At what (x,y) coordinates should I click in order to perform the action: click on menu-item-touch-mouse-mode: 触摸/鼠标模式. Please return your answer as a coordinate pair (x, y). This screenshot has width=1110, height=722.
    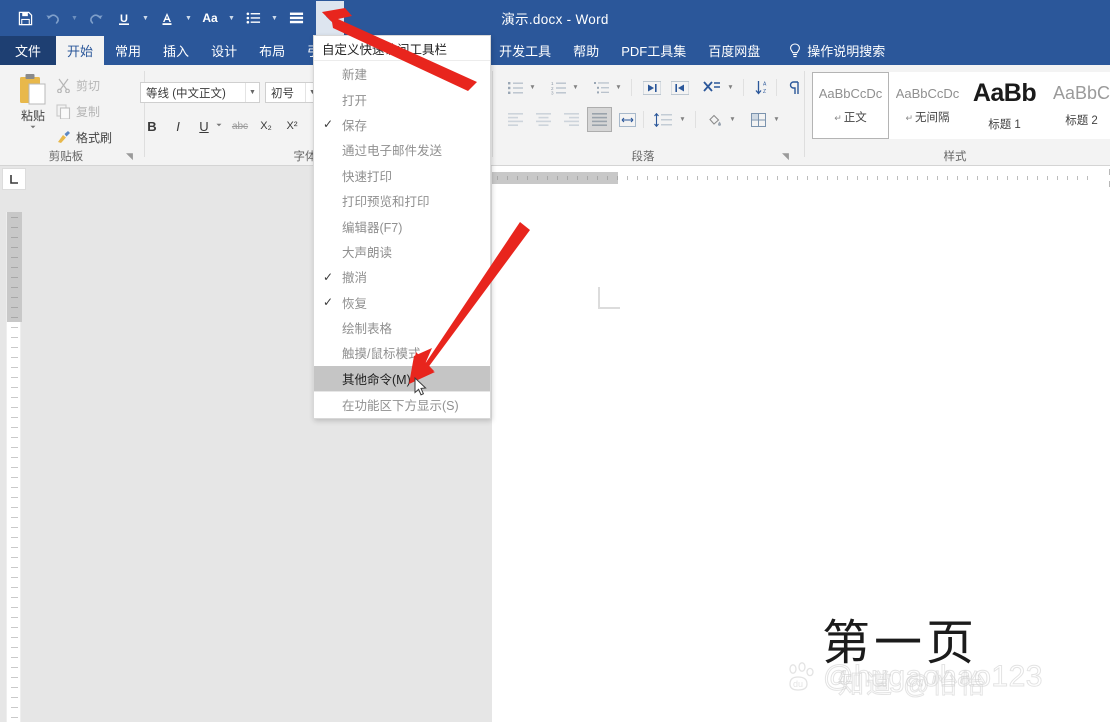
    Looking at the image, I should click on (402, 352).